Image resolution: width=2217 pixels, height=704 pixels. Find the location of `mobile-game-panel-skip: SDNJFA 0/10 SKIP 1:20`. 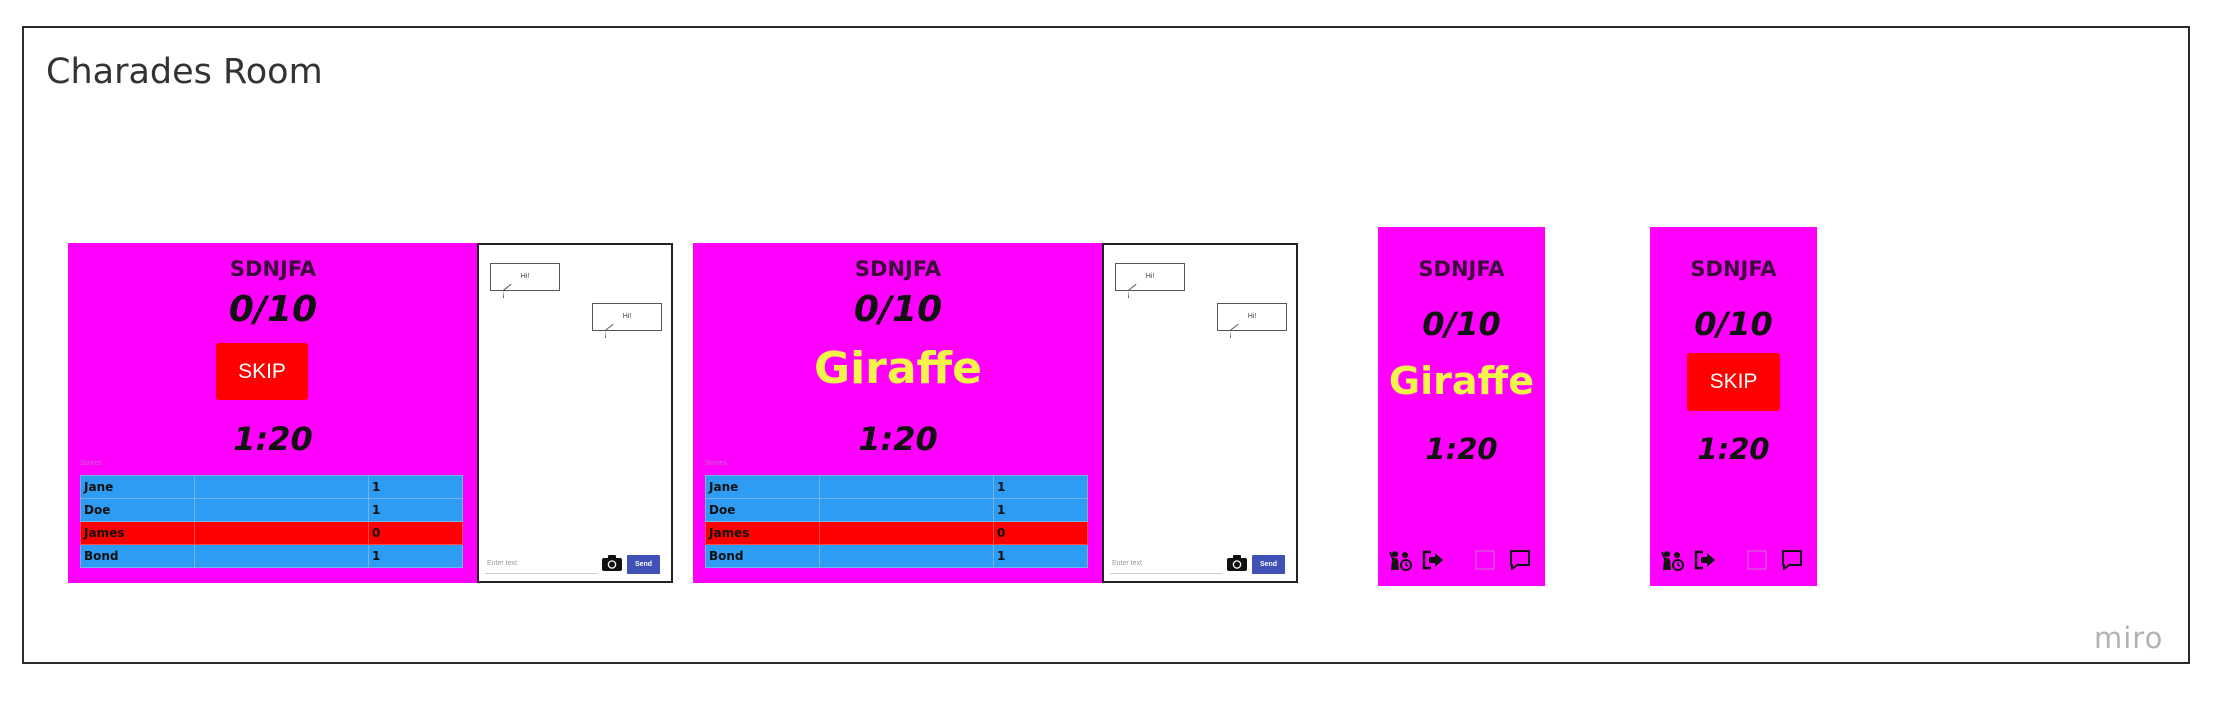

mobile-game-panel-skip: SDNJFA 0/10 SKIP 1:20 is located at coordinates (1733, 406).